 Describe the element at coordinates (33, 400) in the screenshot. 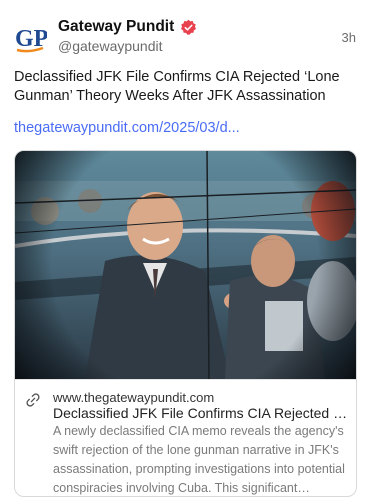

I see `link-icon` at that location.